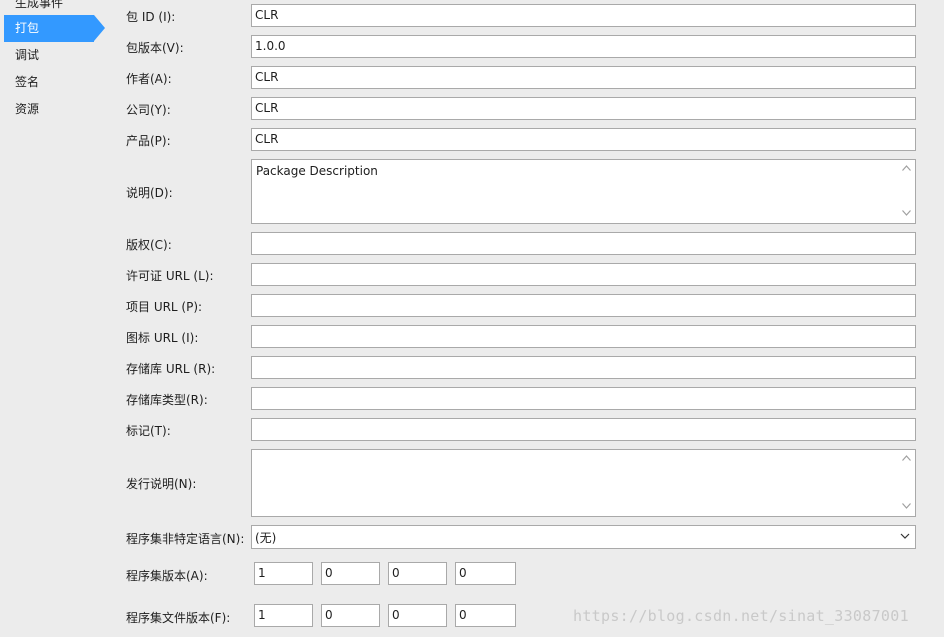 The image size is (944, 637). Describe the element at coordinates (266, 538) in the screenshot. I see `neutral-language-value: (无)` at that location.